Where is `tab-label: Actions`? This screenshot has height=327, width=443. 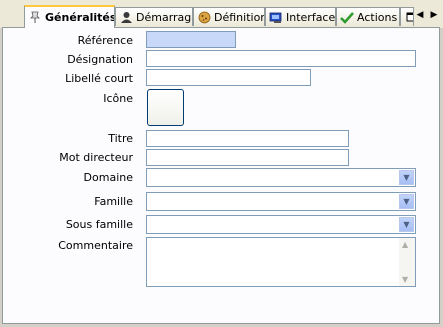 tab-label: Actions is located at coordinates (377, 17).